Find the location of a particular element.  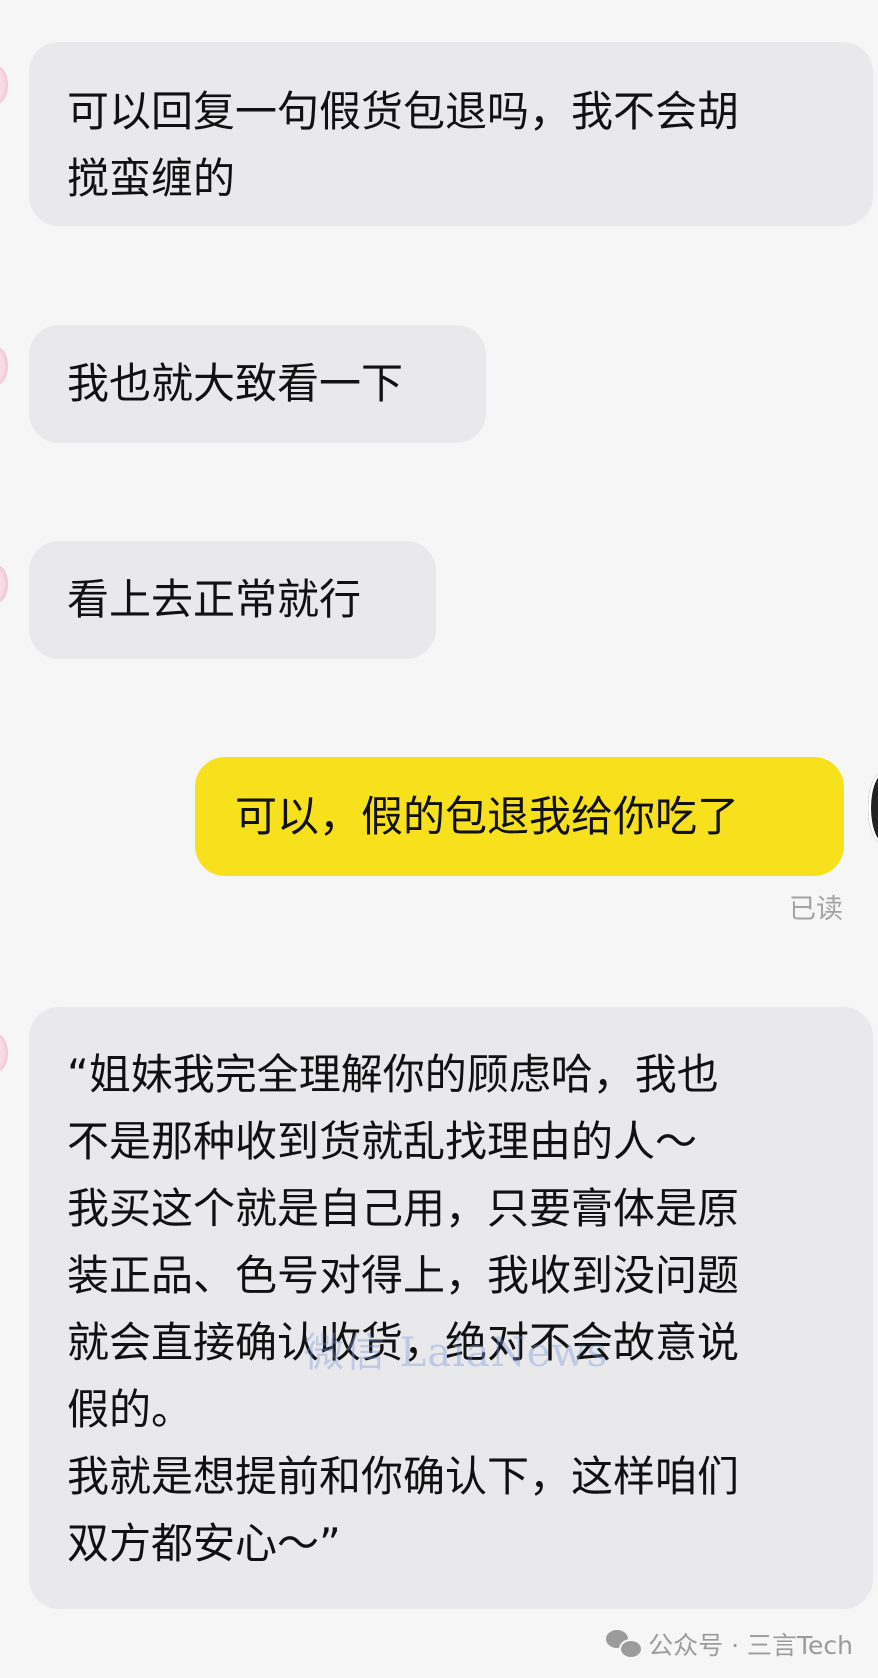

message-text: 不是那种收到货就乱找理由的人～ is located at coordinates (382, 1141).